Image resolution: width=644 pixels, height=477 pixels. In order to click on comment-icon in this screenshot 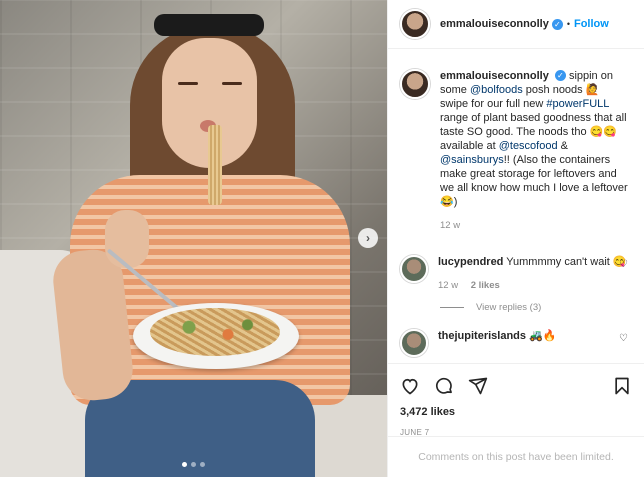, I will do `click(444, 386)`.